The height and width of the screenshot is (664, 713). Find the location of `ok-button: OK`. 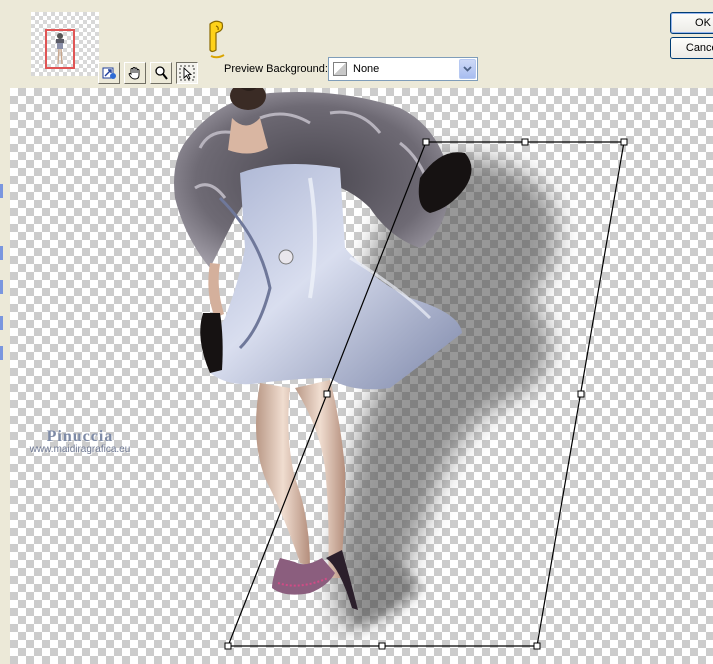

ok-button: OK is located at coordinates (691, 23).